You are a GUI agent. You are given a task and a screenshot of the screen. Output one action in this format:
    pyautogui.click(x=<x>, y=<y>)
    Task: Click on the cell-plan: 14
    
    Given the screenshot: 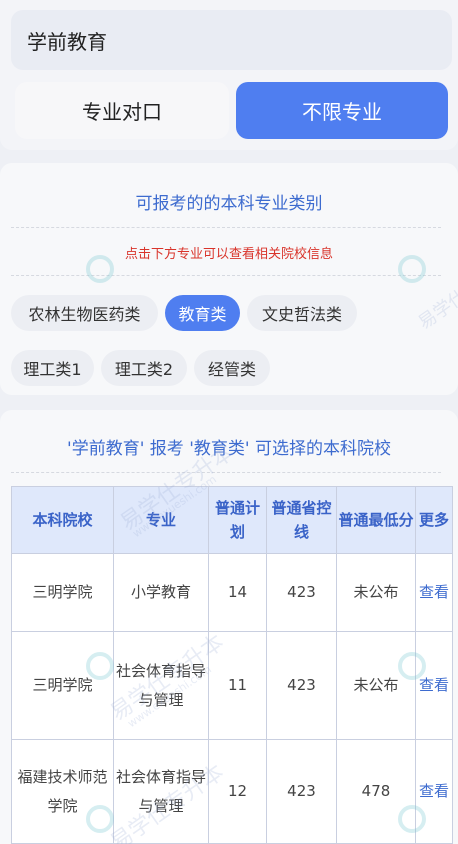 What is the action you would take?
    pyautogui.click(x=237, y=592)
    